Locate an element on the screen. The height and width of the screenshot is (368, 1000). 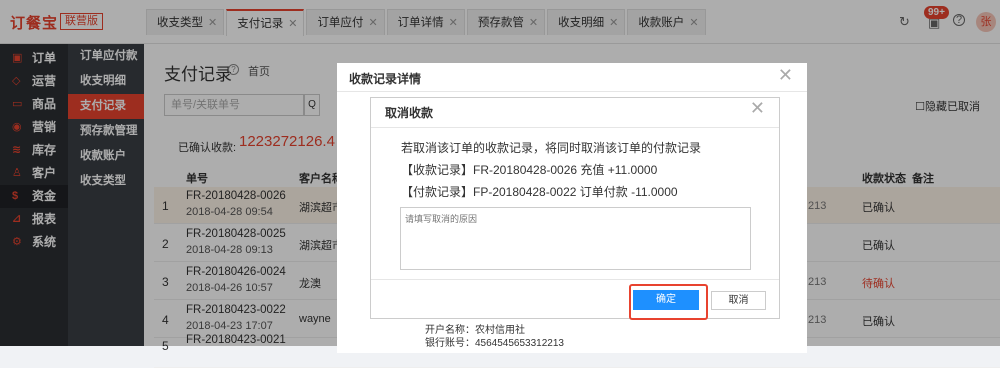
cancel-warning: 若取消该订单的收款记录，将同时取消该订单的付款记录 is located at coordinates (551, 148).